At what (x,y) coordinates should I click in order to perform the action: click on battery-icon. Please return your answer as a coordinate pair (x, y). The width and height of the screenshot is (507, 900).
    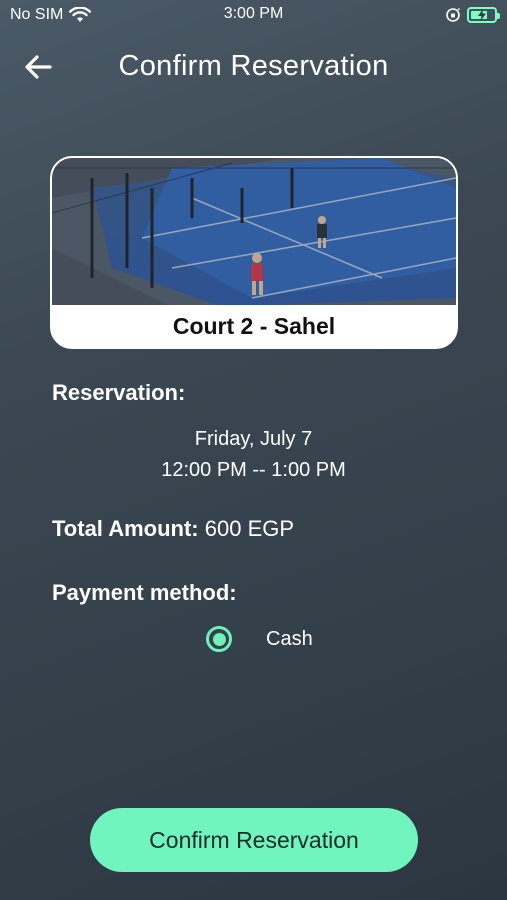
    Looking at the image, I should click on (483, 15).